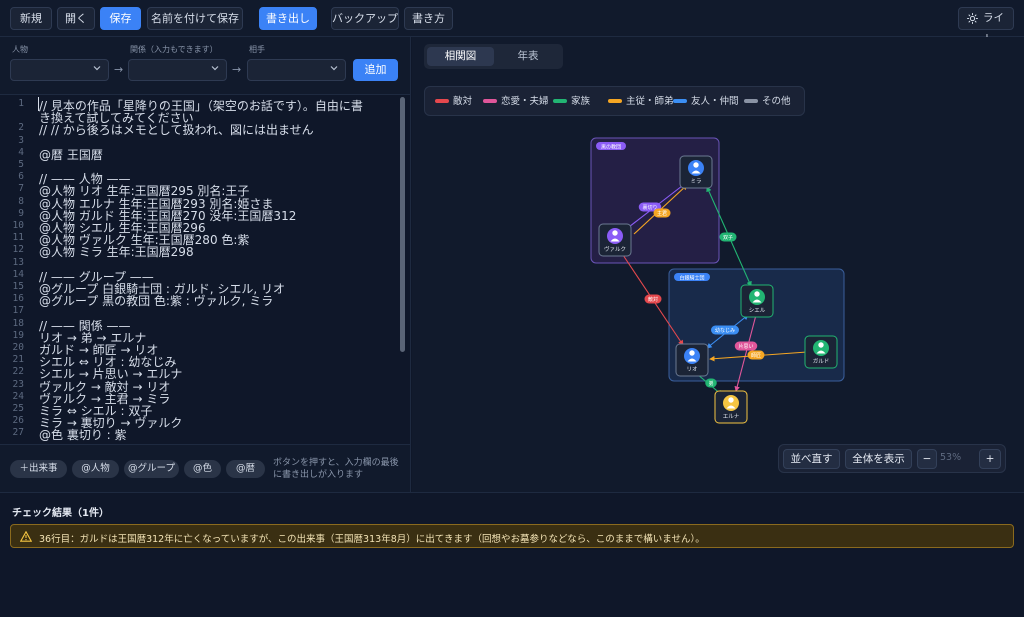  I want to click on save-button: 保存, so click(120, 18).